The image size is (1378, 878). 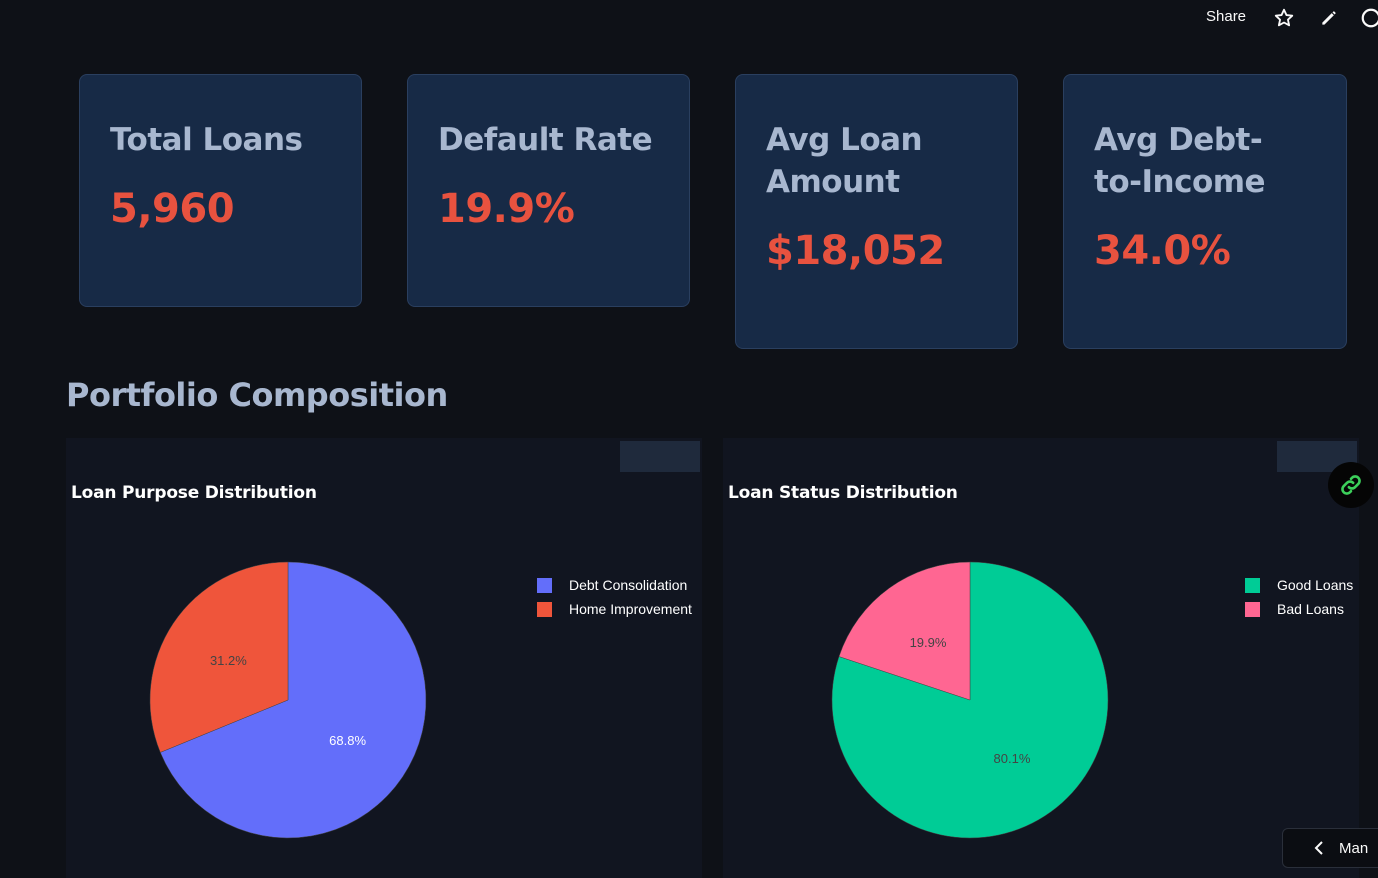 I want to click on kpi-card-default-rate: Default Rate 19.9%, so click(x=548, y=190).